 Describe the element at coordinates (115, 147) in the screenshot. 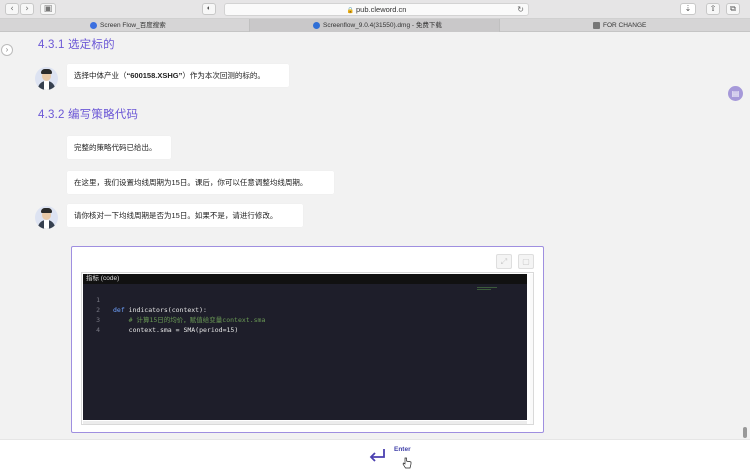

I see `message-text: 完整的策略代码已给出。` at that location.